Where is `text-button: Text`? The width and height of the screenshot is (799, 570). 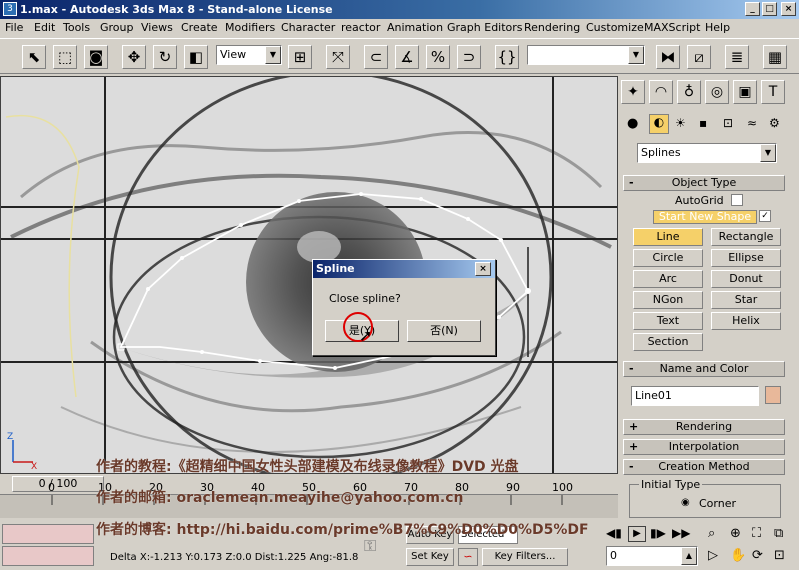
text-button: Text is located at coordinates (668, 321).